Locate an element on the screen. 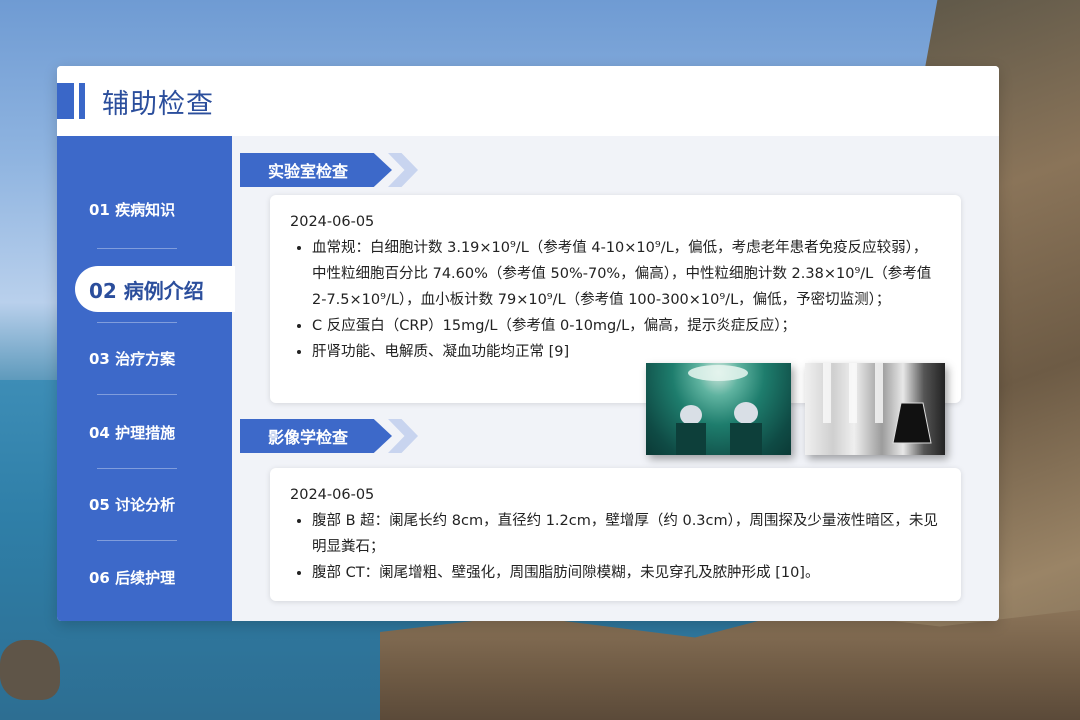  list-item: 腹部 CT：阑尾增粗、壁强化，周围脂肪间隙模糊，未见穿孔及脓肿形成 [10]。 is located at coordinates (626, 573).